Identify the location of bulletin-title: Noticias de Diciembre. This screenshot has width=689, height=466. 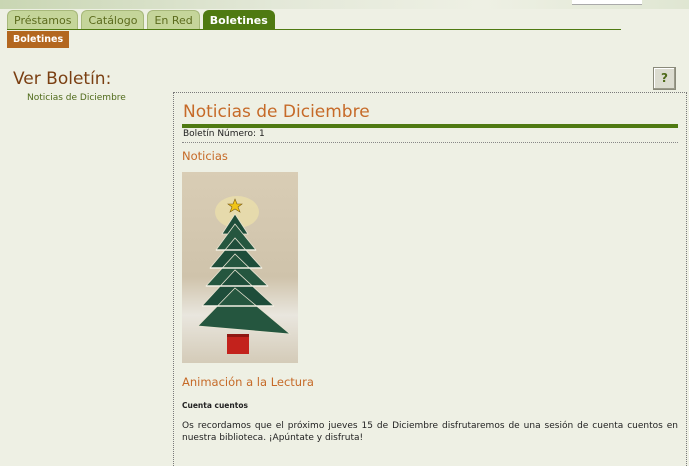
(276, 112).